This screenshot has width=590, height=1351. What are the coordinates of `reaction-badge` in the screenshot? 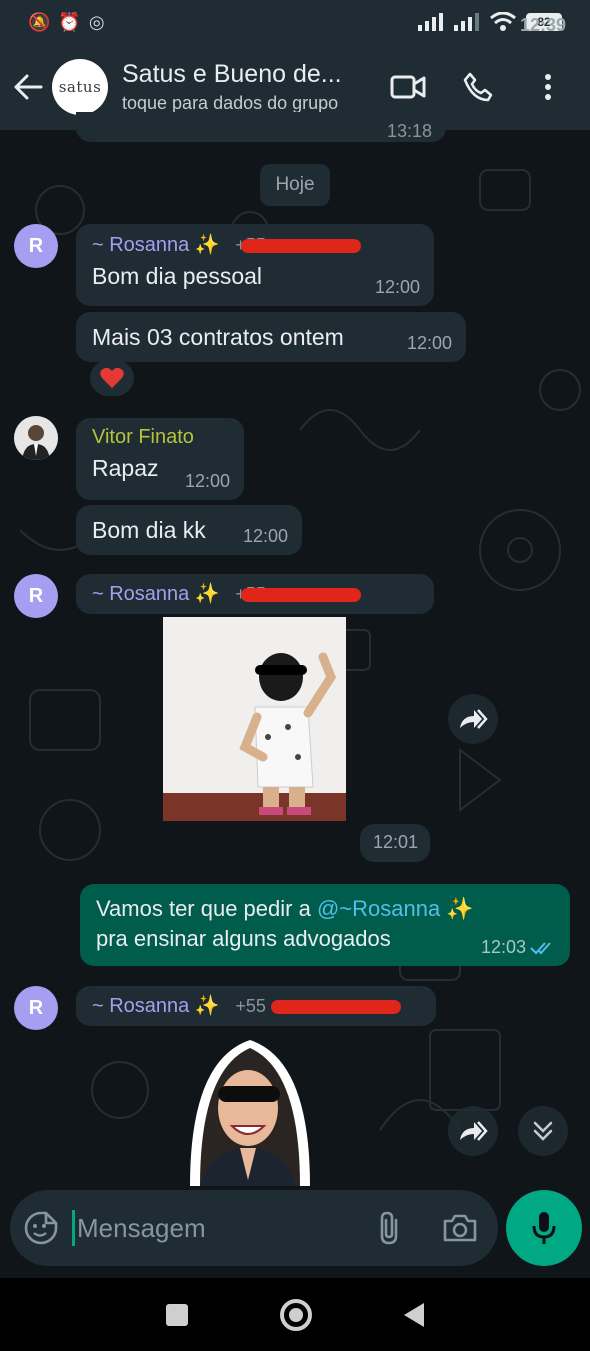 It's located at (112, 378).